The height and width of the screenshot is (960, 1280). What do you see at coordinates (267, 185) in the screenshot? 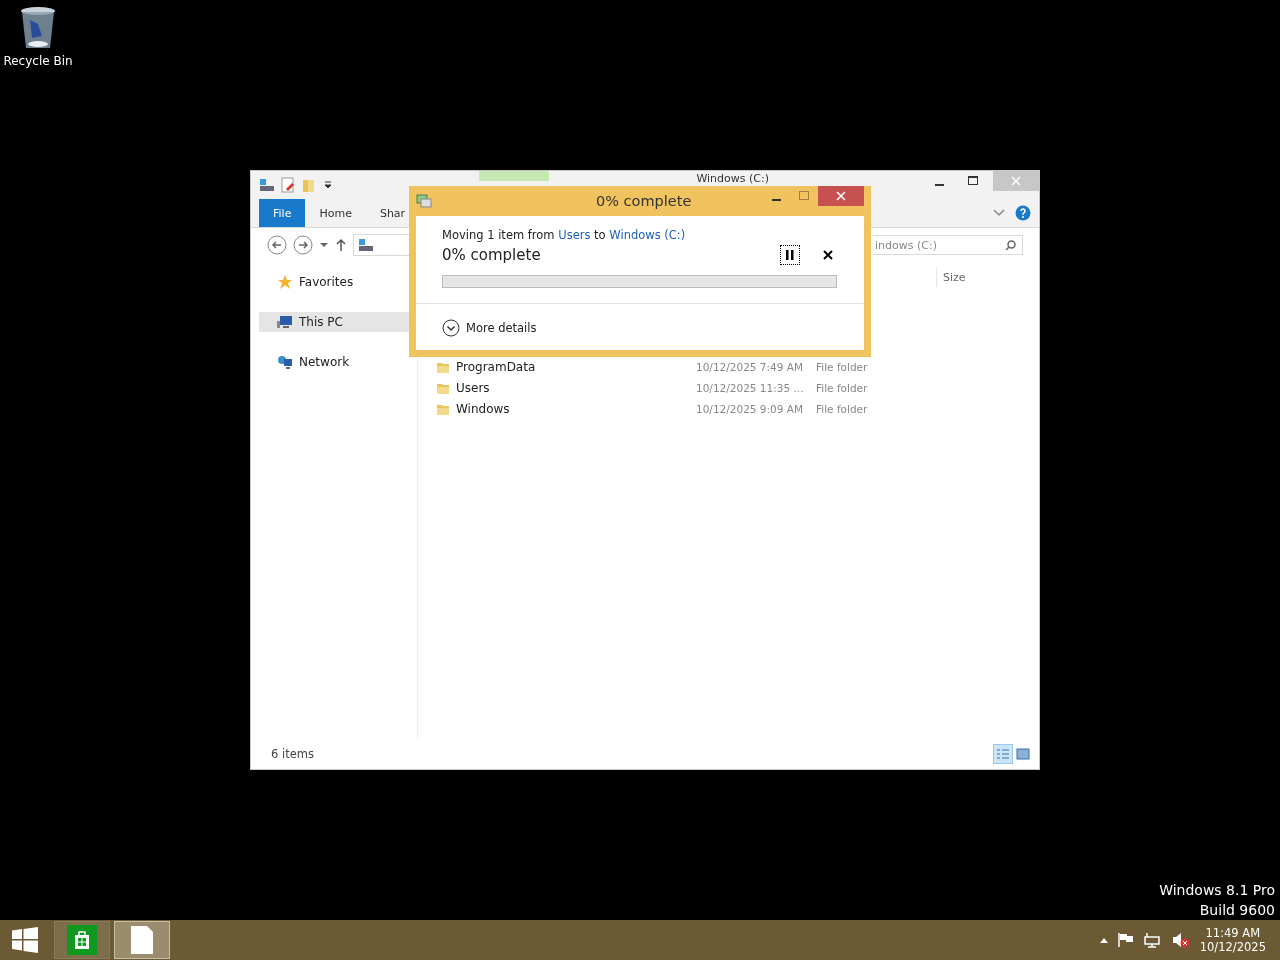
I see `drive-icon` at bounding box center [267, 185].